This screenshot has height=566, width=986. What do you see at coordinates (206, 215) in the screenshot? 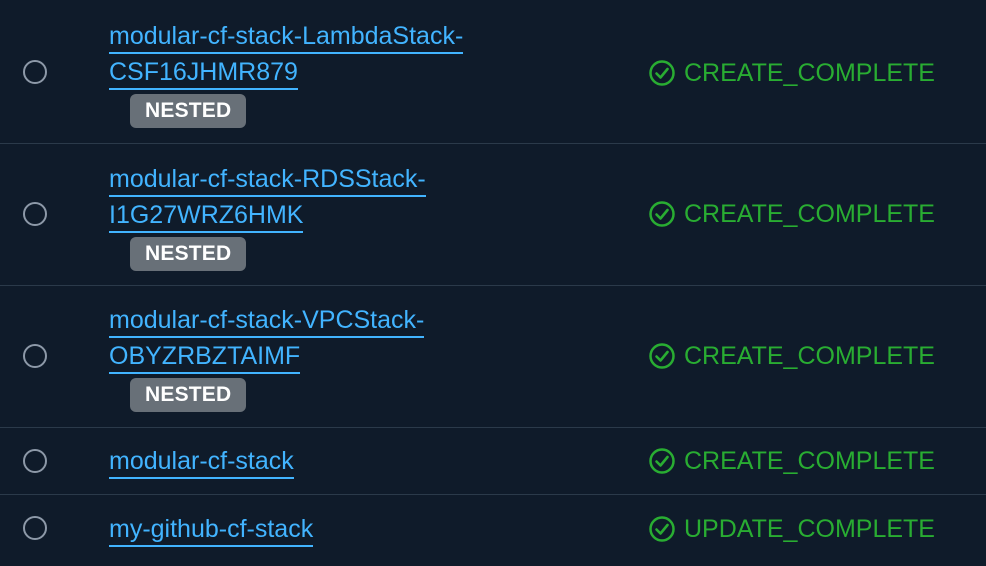
I see `stack-name-link-continued: I1G27WRZ6HMK` at bounding box center [206, 215].